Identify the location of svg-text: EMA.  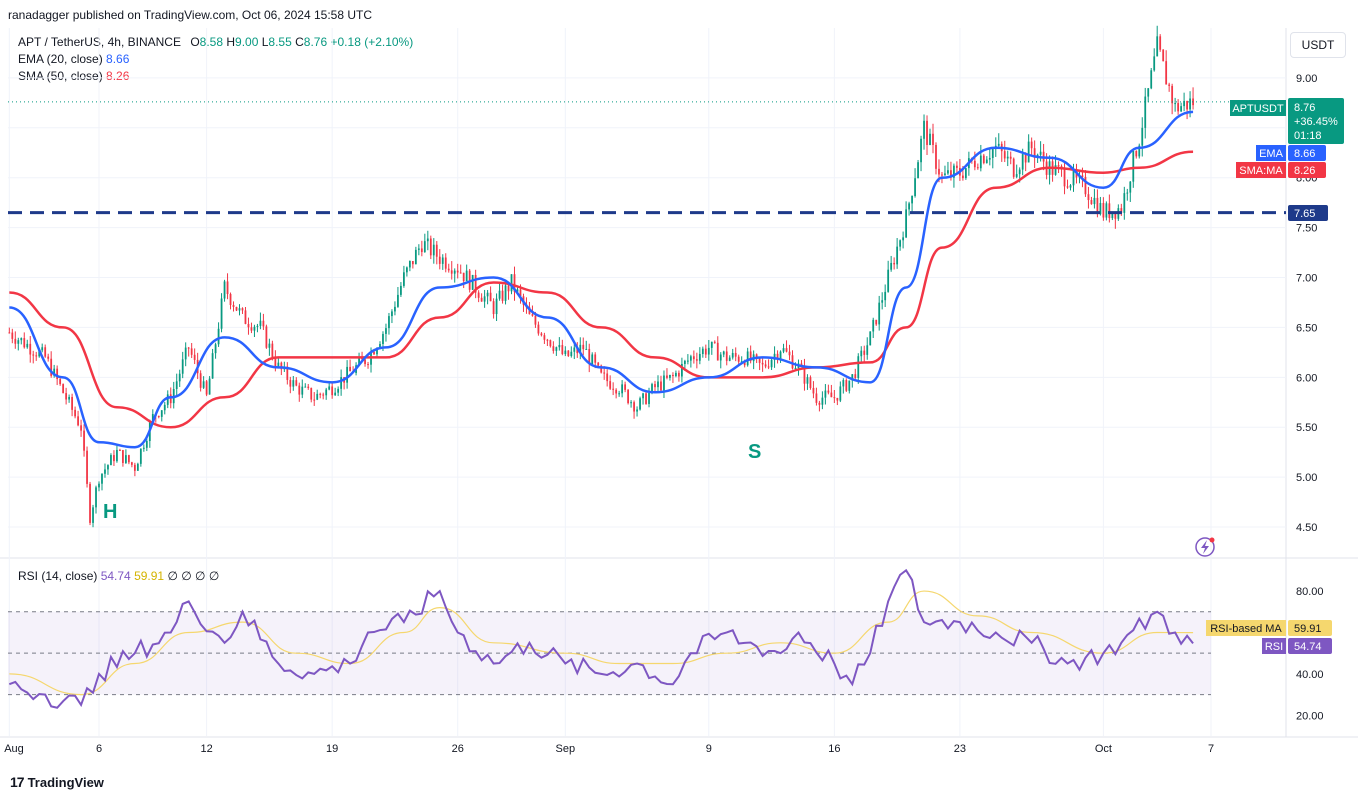
(1271, 154).